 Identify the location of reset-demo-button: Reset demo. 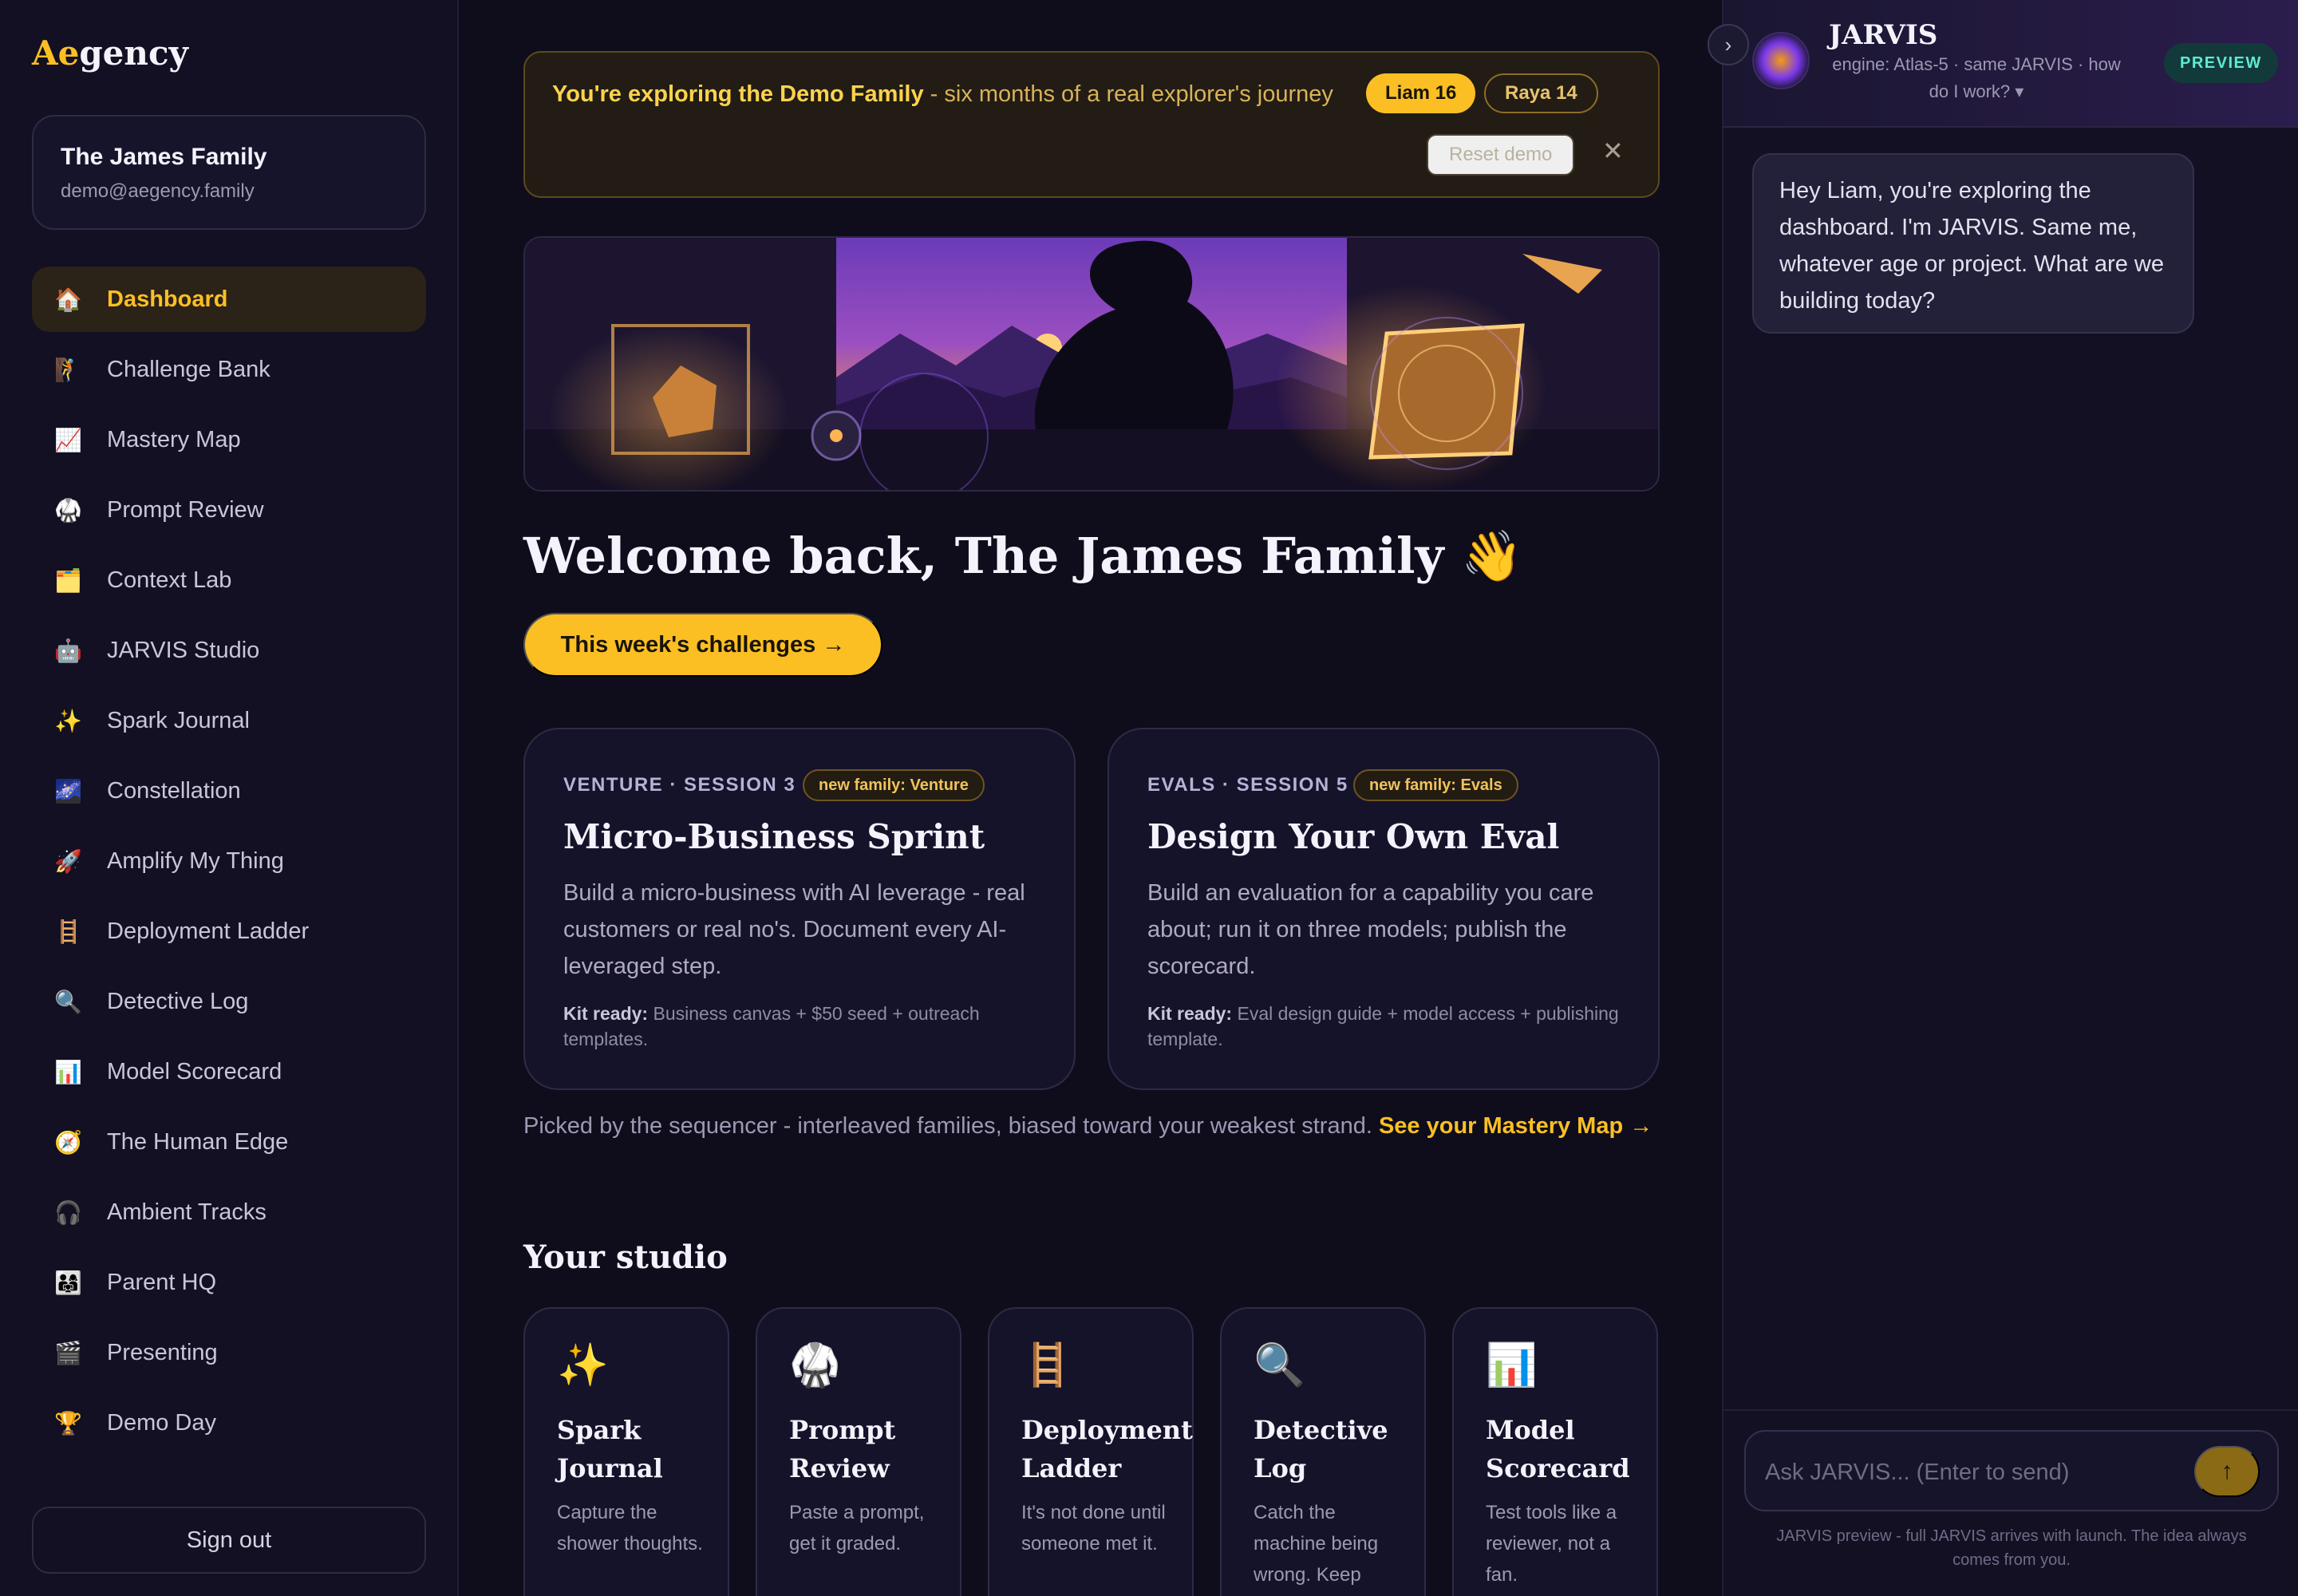
(1501, 155).